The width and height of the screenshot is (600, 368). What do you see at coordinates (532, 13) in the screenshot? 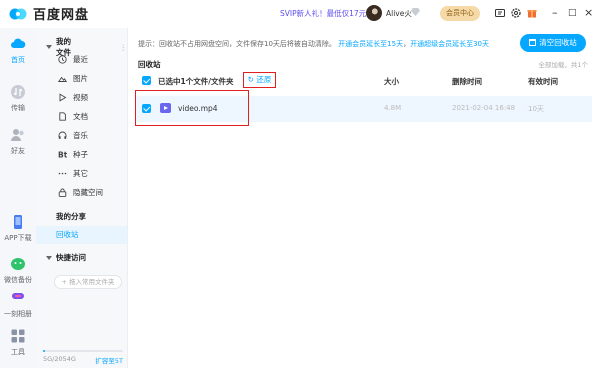
I see `gift-icon` at bounding box center [532, 13].